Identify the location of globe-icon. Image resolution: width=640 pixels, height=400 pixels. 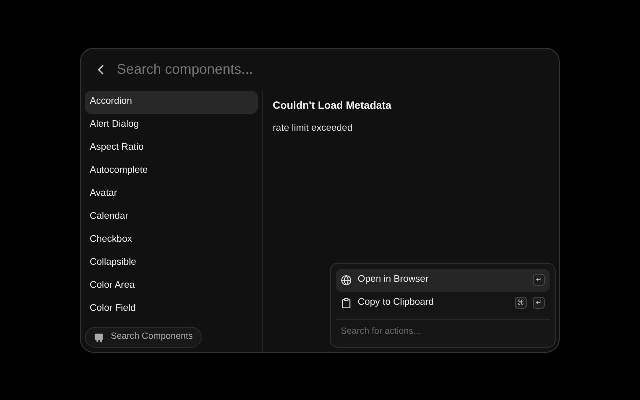
(346, 280).